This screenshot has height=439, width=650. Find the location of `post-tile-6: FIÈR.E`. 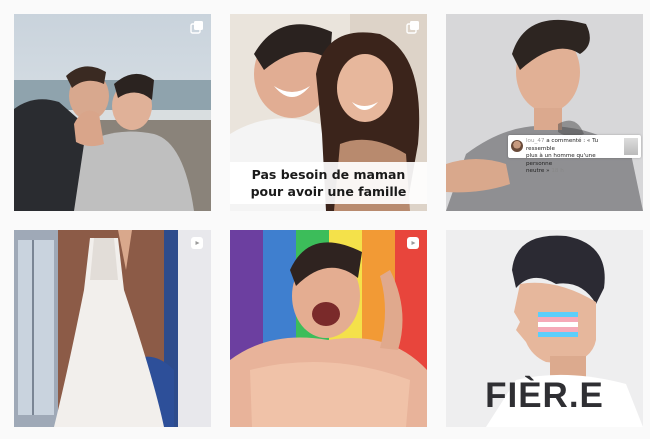

post-tile-6: FIÈR.E is located at coordinates (544, 328).